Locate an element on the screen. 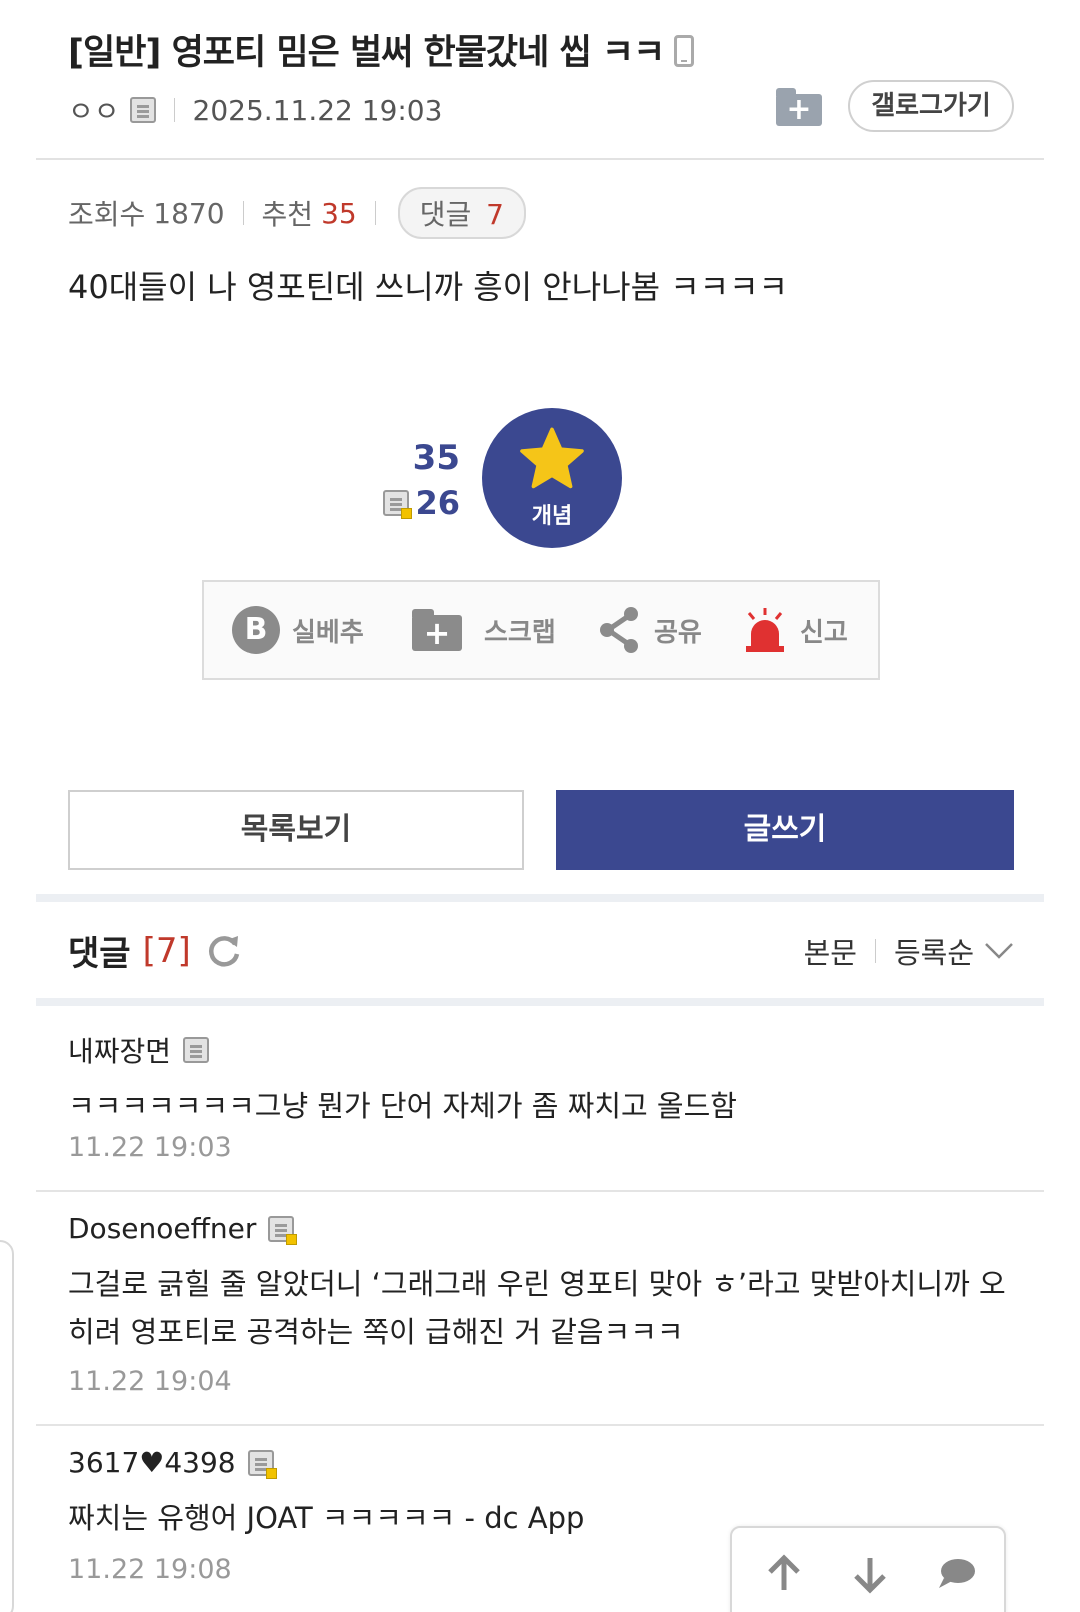 The width and height of the screenshot is (1080, 1612). arrow-down-icon is located at coordinates (870, 1574).